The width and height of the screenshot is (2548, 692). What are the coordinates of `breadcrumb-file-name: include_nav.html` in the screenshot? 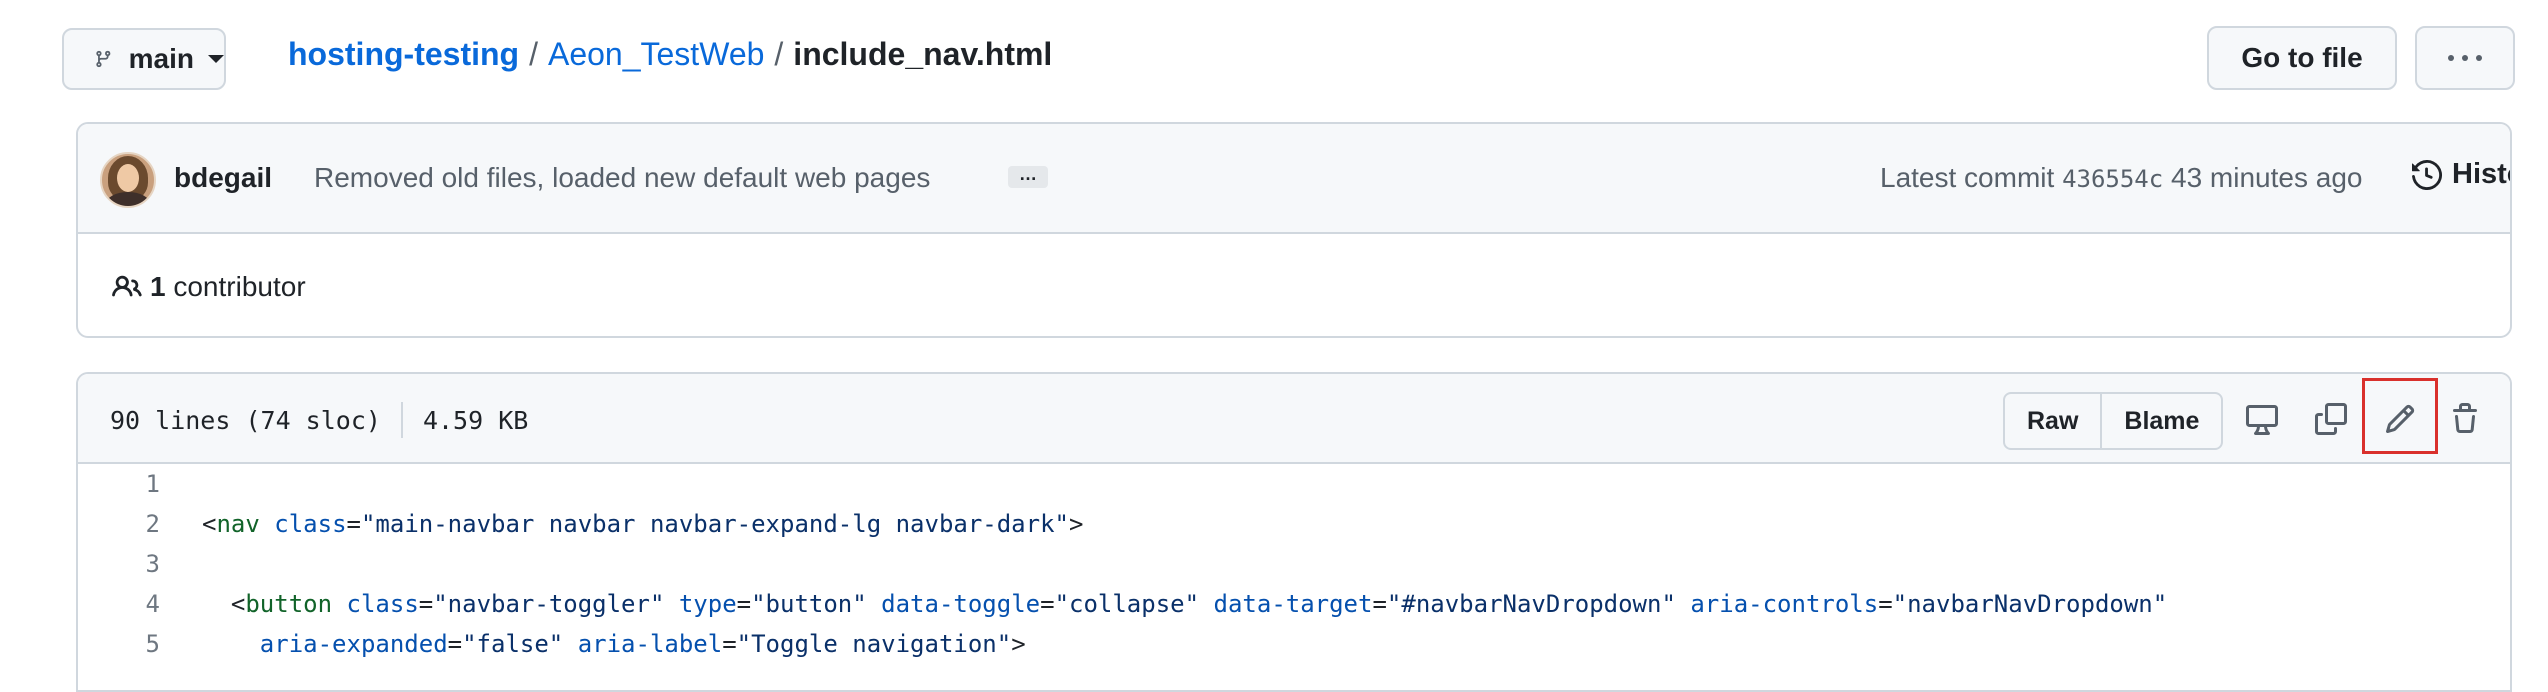 It's located at (923, 54).